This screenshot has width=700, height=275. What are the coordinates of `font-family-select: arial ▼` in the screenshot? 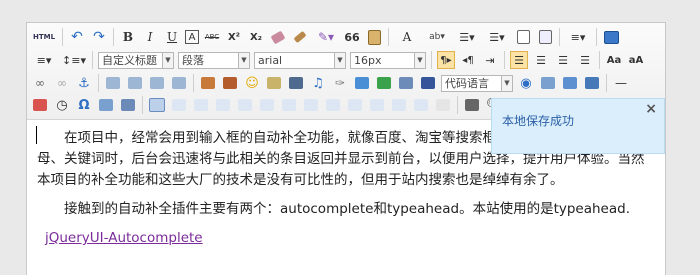 It's located at (300, 60).